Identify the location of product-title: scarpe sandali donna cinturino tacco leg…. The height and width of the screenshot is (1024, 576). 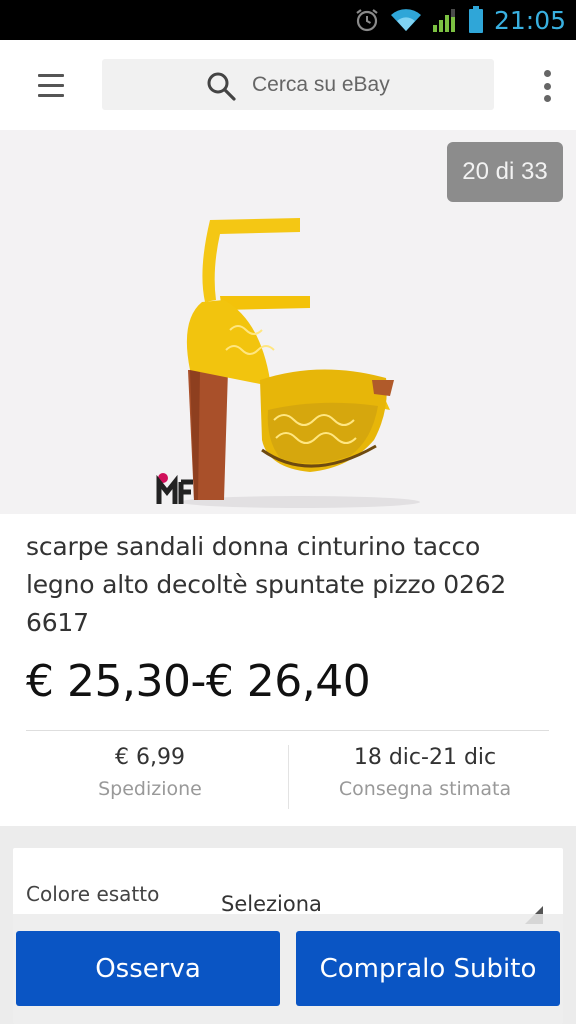
(266, 584).